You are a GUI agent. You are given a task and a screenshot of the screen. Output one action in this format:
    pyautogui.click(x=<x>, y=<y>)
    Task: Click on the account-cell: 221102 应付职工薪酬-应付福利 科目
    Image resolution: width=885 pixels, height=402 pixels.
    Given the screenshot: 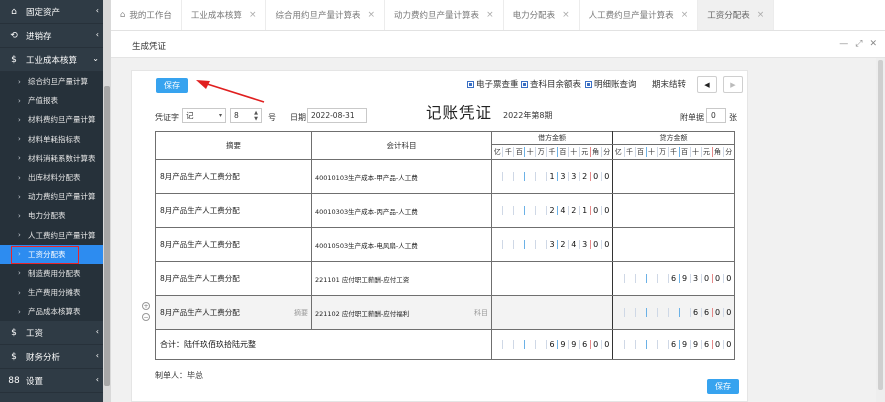 What is the action you would take?
    pyautogui.click(x=401, y=312)
    